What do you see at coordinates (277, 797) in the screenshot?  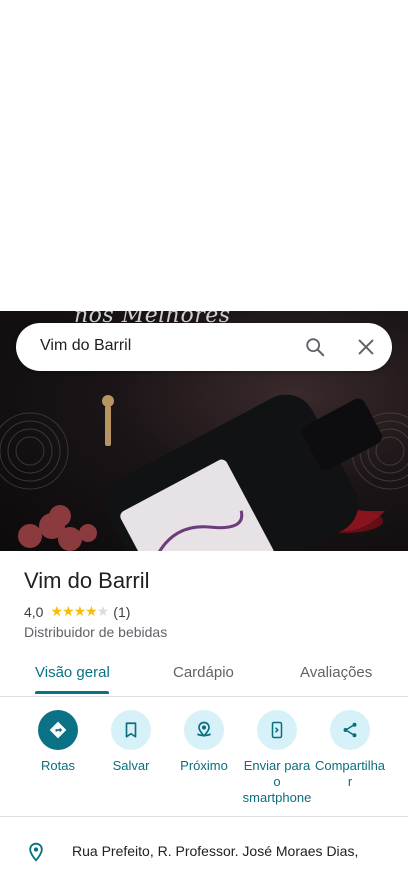 I see `send-to-phone-label-line3: smartphone` at bounding box center [277, 797].